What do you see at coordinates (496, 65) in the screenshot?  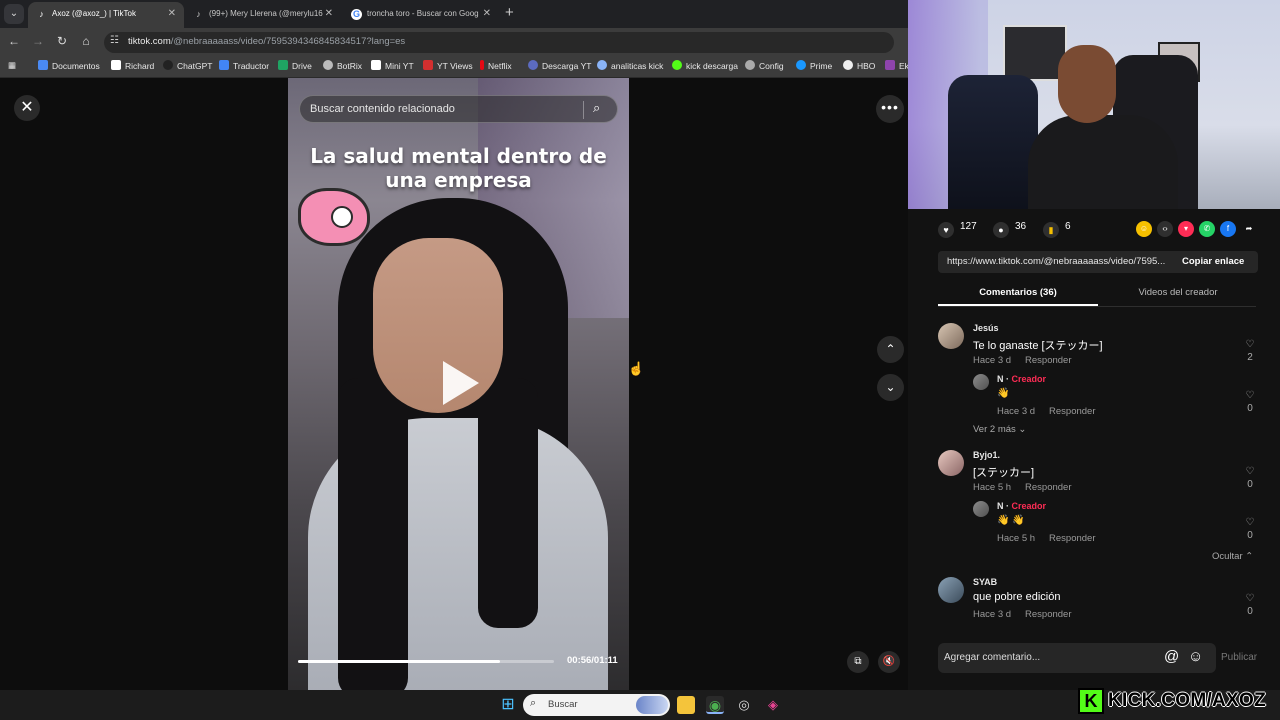 I see `bookmark-netflix: Netflix` at bounding box center [496, 65].